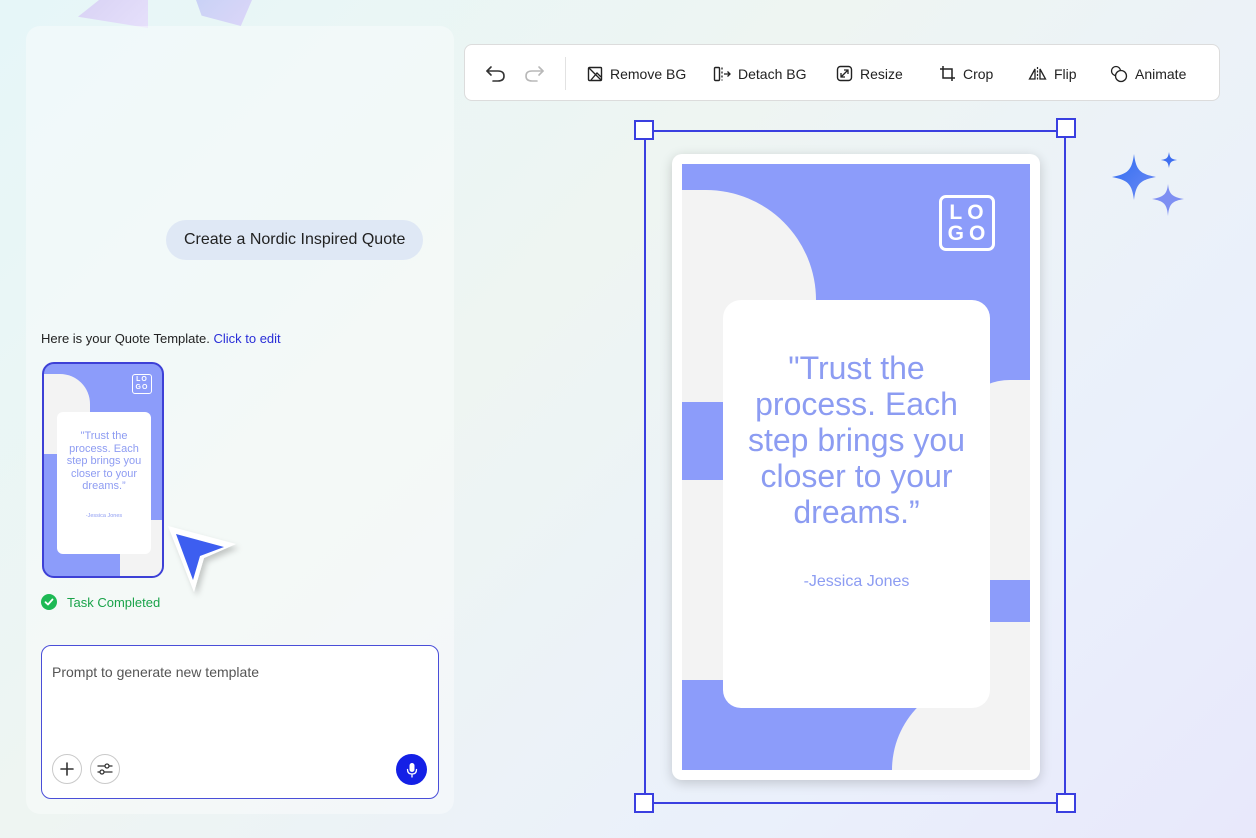 This screenshot has height=838, width=1256. What do you see at coordinates (125, 338) in the screenshot?
I see `reply-text: Here is your Quote Template.` at bounding box center [125, 338].